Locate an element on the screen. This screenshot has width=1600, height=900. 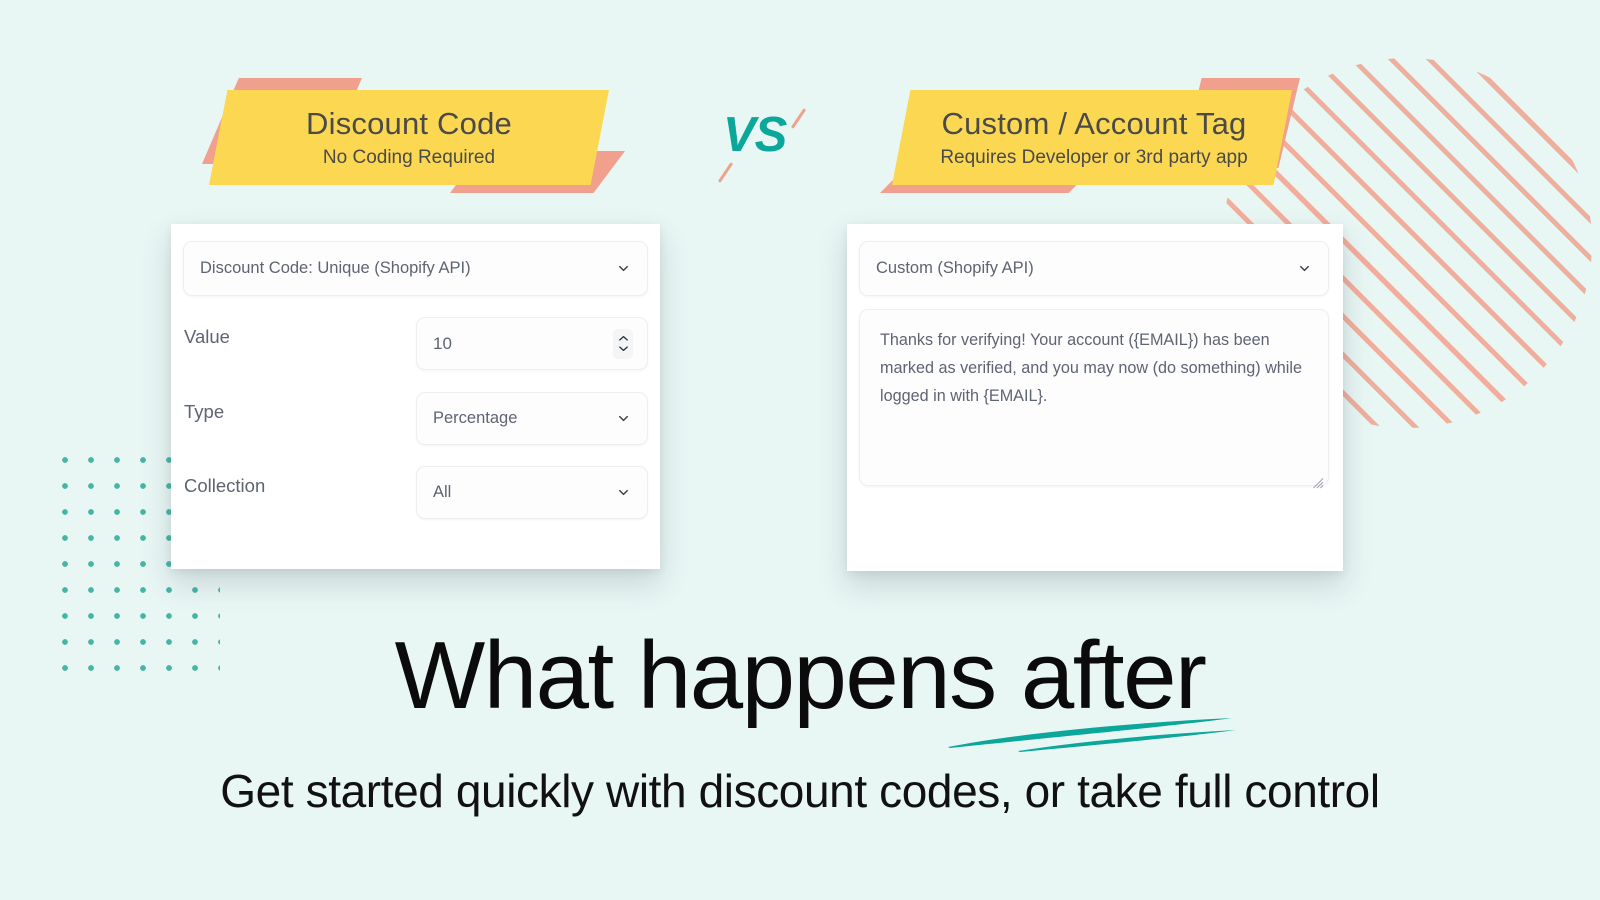
banner-right-subtitle: Requires Developer or 3rd party app is located at coordinates (1094, 157).